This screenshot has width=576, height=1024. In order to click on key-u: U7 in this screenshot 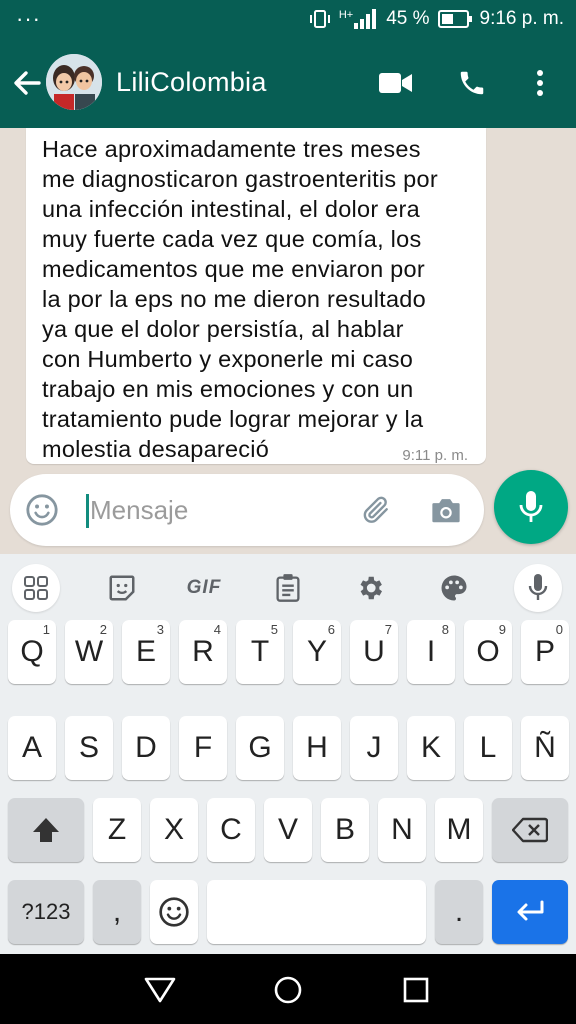, I will do `click(374, 652)`.